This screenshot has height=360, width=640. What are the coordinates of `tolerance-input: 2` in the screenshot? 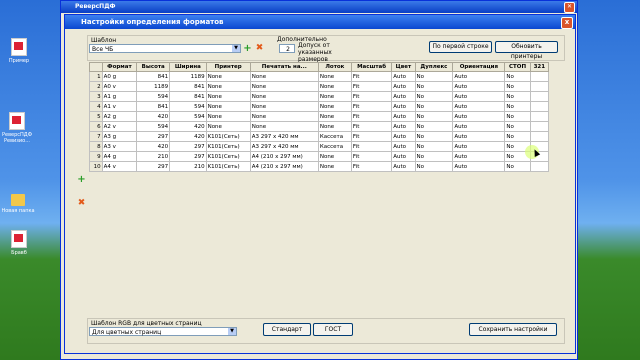 It's located at (287, 48).